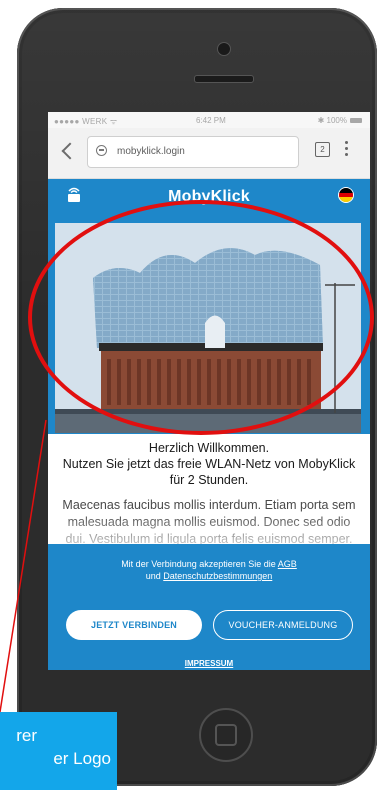 This screenshot has width=381, height=790. Describe the element at coordinates (154, 576) in the screenshot. I see `terms-and: und` at that location.